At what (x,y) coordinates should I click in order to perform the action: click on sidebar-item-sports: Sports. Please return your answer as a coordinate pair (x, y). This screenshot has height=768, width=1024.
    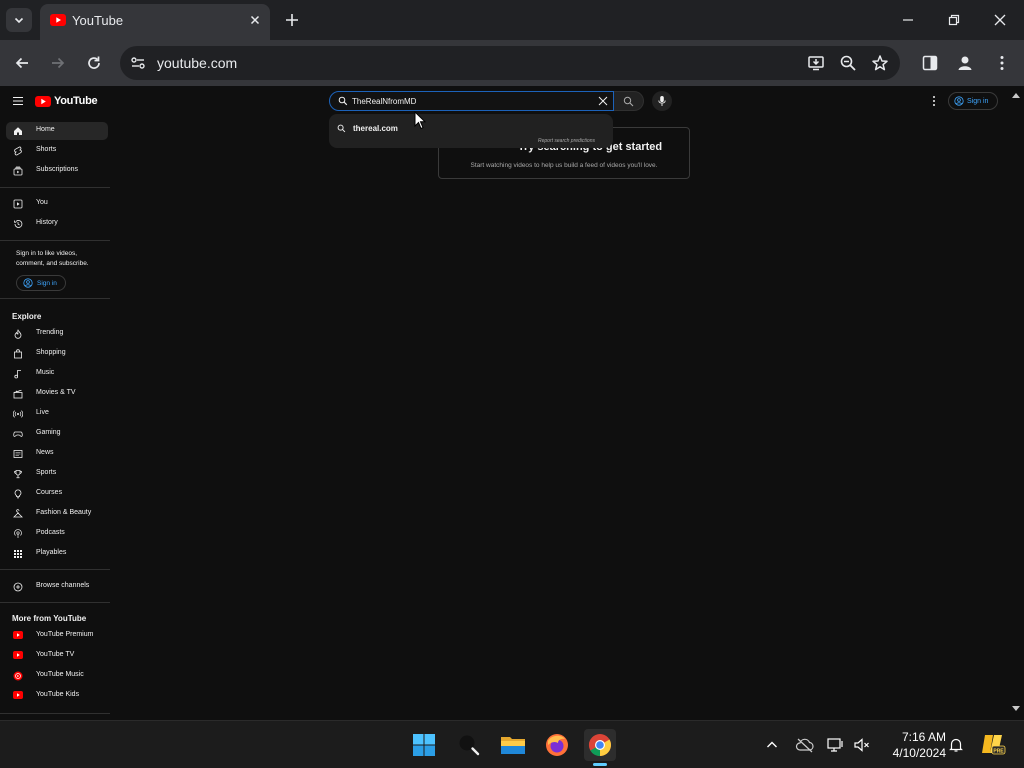
    Looking at the image, I should click on (57, 474).